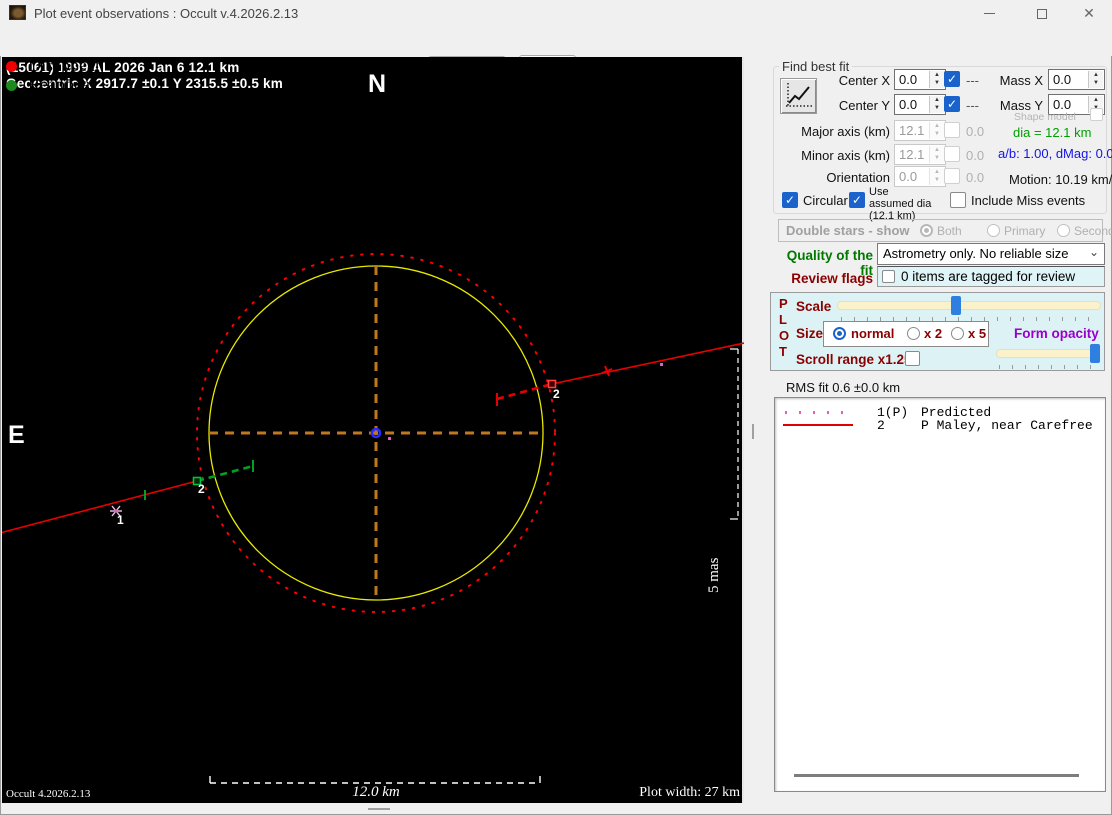 This screenshot has width=1112, height=815. I want to click on minor-axis-label: Minor axis (km), so click(845, 155).